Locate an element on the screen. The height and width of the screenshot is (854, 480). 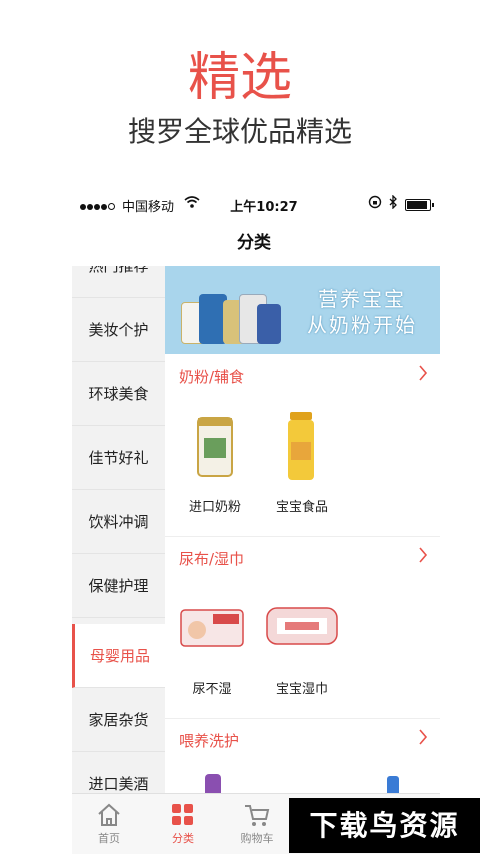
home-icon is located at coordinates (109, 815).